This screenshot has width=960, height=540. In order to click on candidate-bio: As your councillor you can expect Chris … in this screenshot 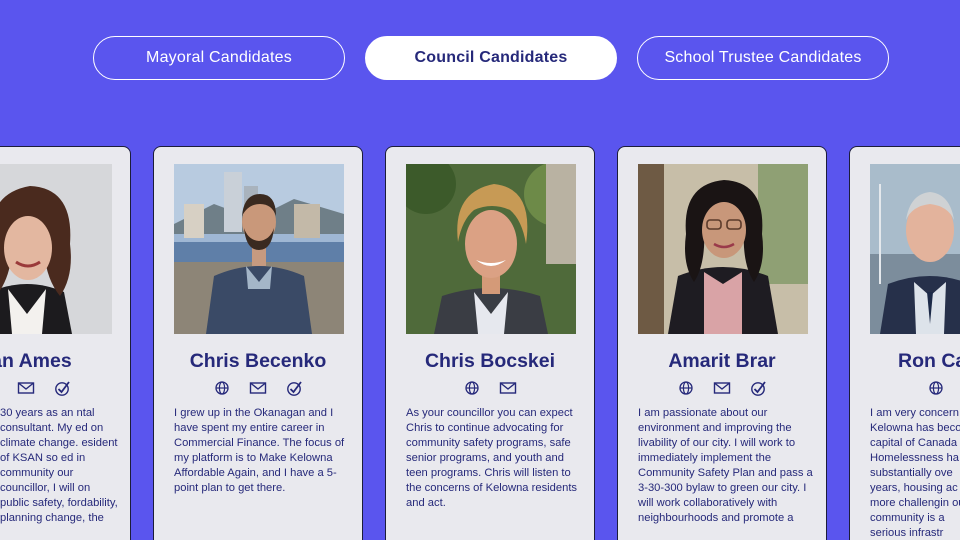, I will do `click(492, 458)`.